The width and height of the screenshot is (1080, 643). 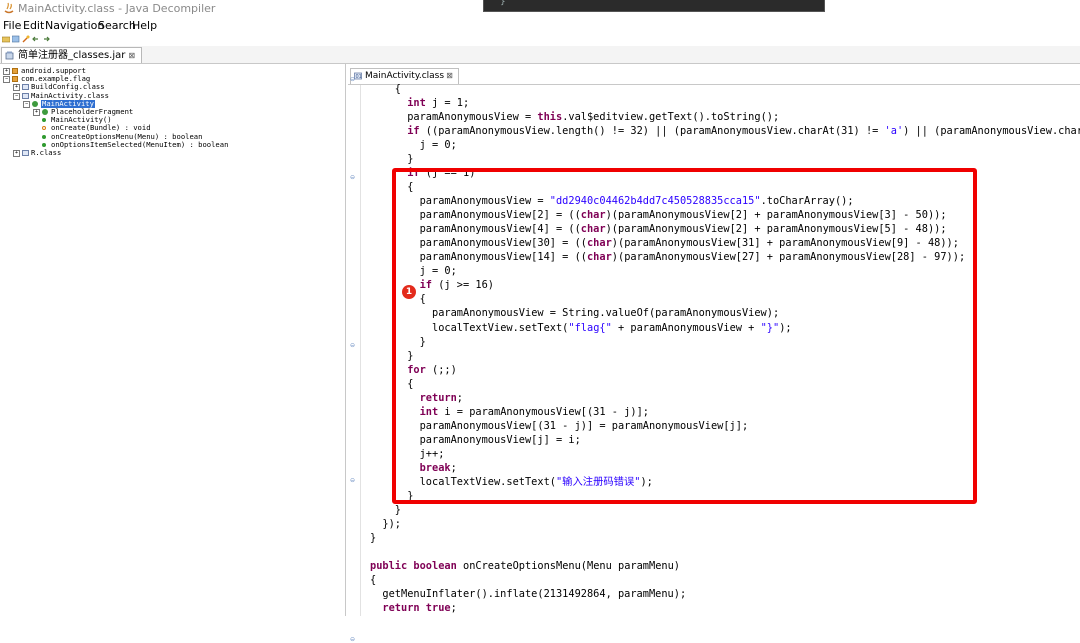 What do you see at coordinates (26, 39) in the screenshot?
I see `open-type-hierarchy-icon` at bounding box center [26, 39].